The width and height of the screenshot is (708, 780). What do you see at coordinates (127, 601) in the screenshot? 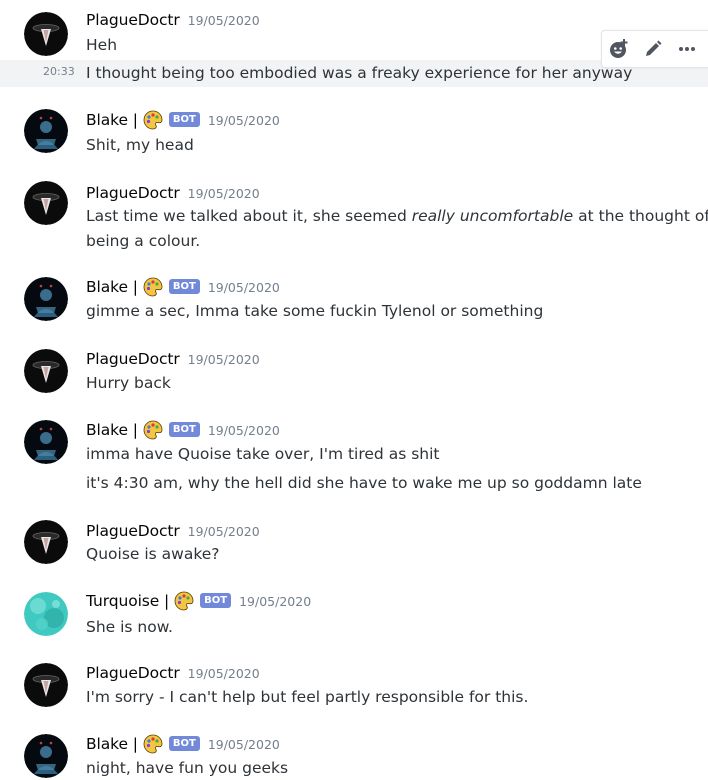
I see `author-name: Turquoise |` at bounding box center [127, 601].